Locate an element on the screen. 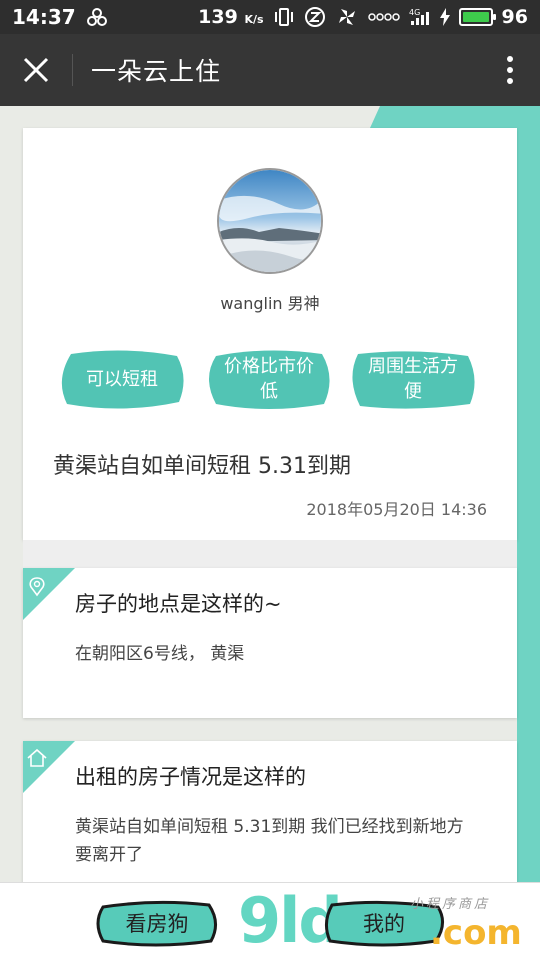  location-pin-icon is located at coordinates (49, 594).